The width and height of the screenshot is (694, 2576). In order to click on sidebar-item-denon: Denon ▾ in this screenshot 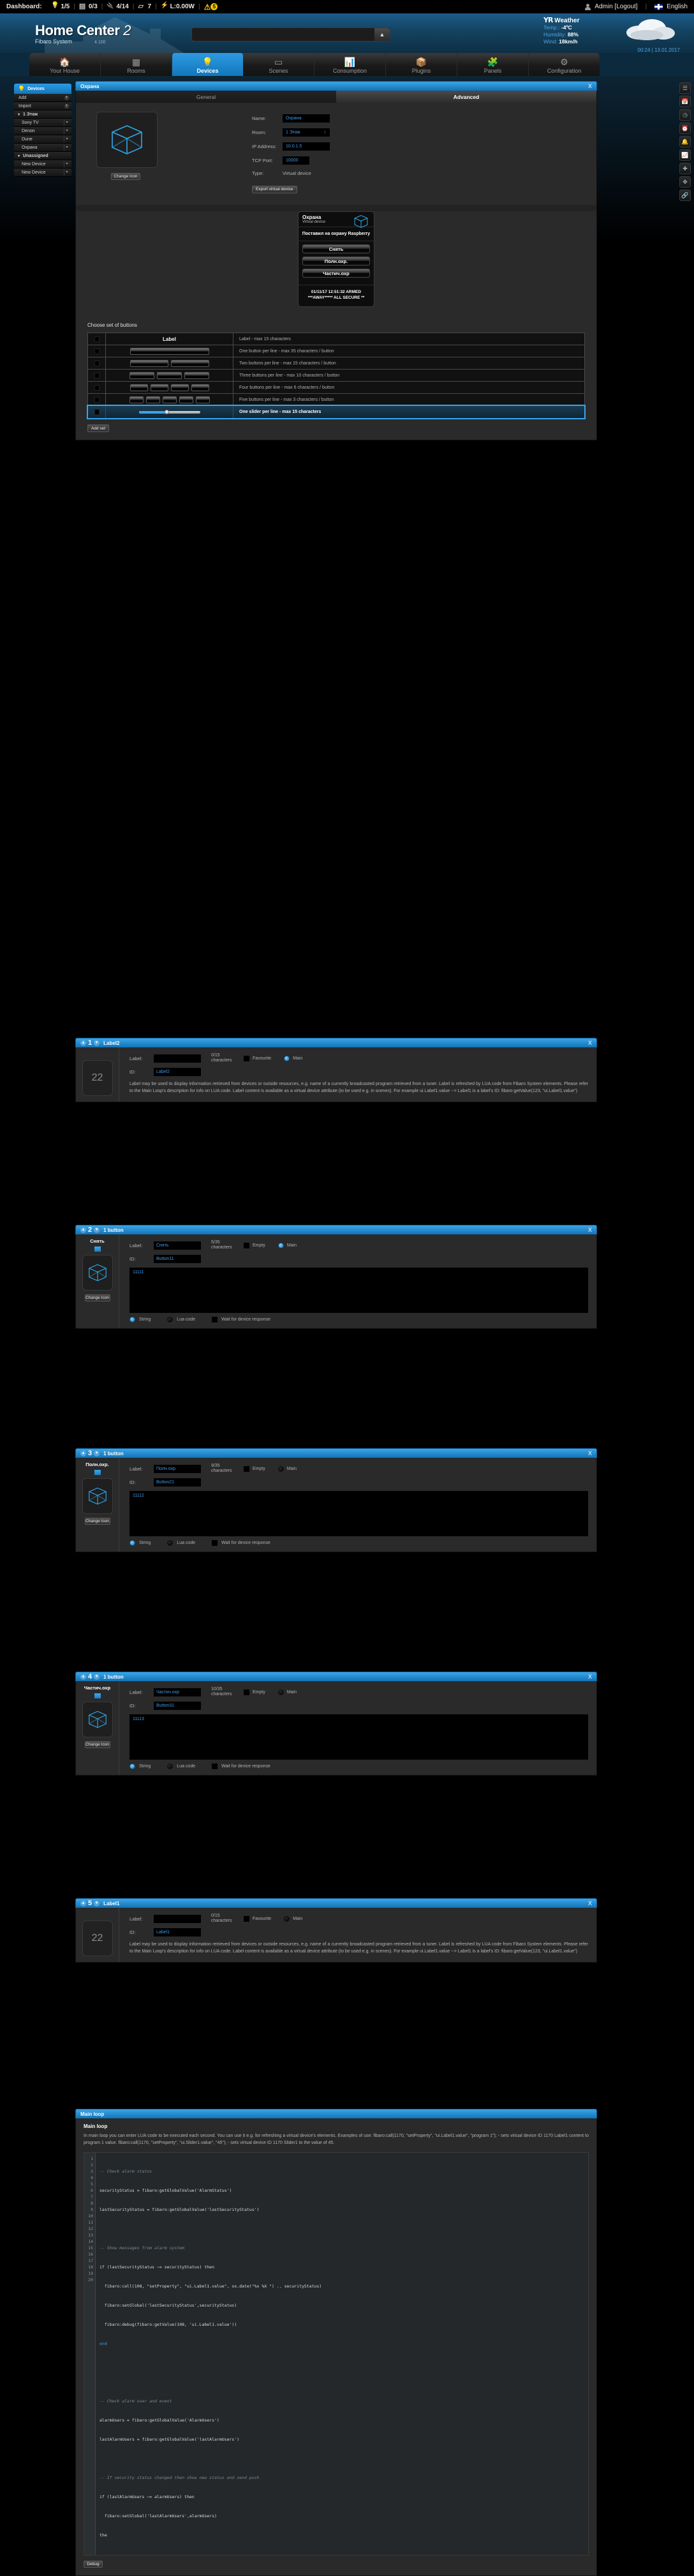, I will do `click(42, 131)`.